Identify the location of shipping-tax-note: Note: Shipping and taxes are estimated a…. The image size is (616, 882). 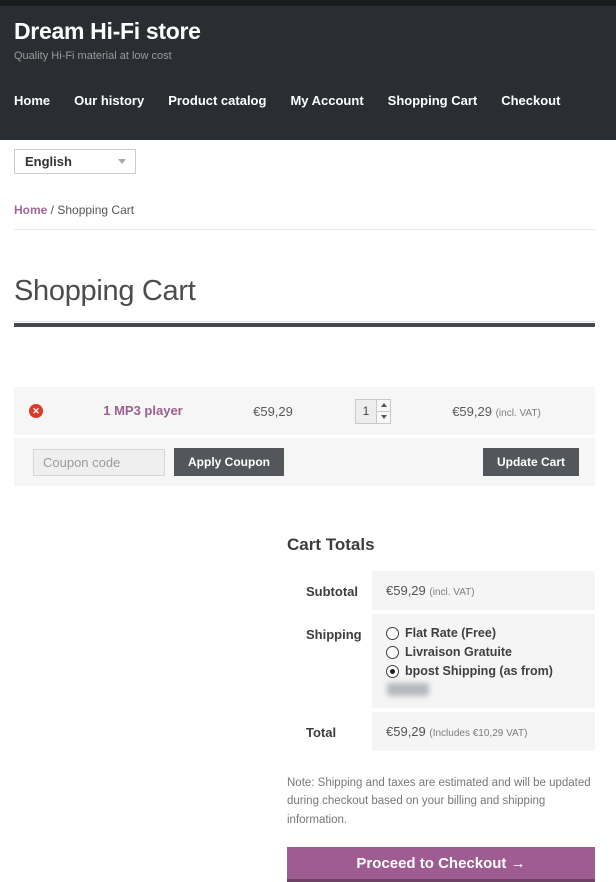
(439, 801).